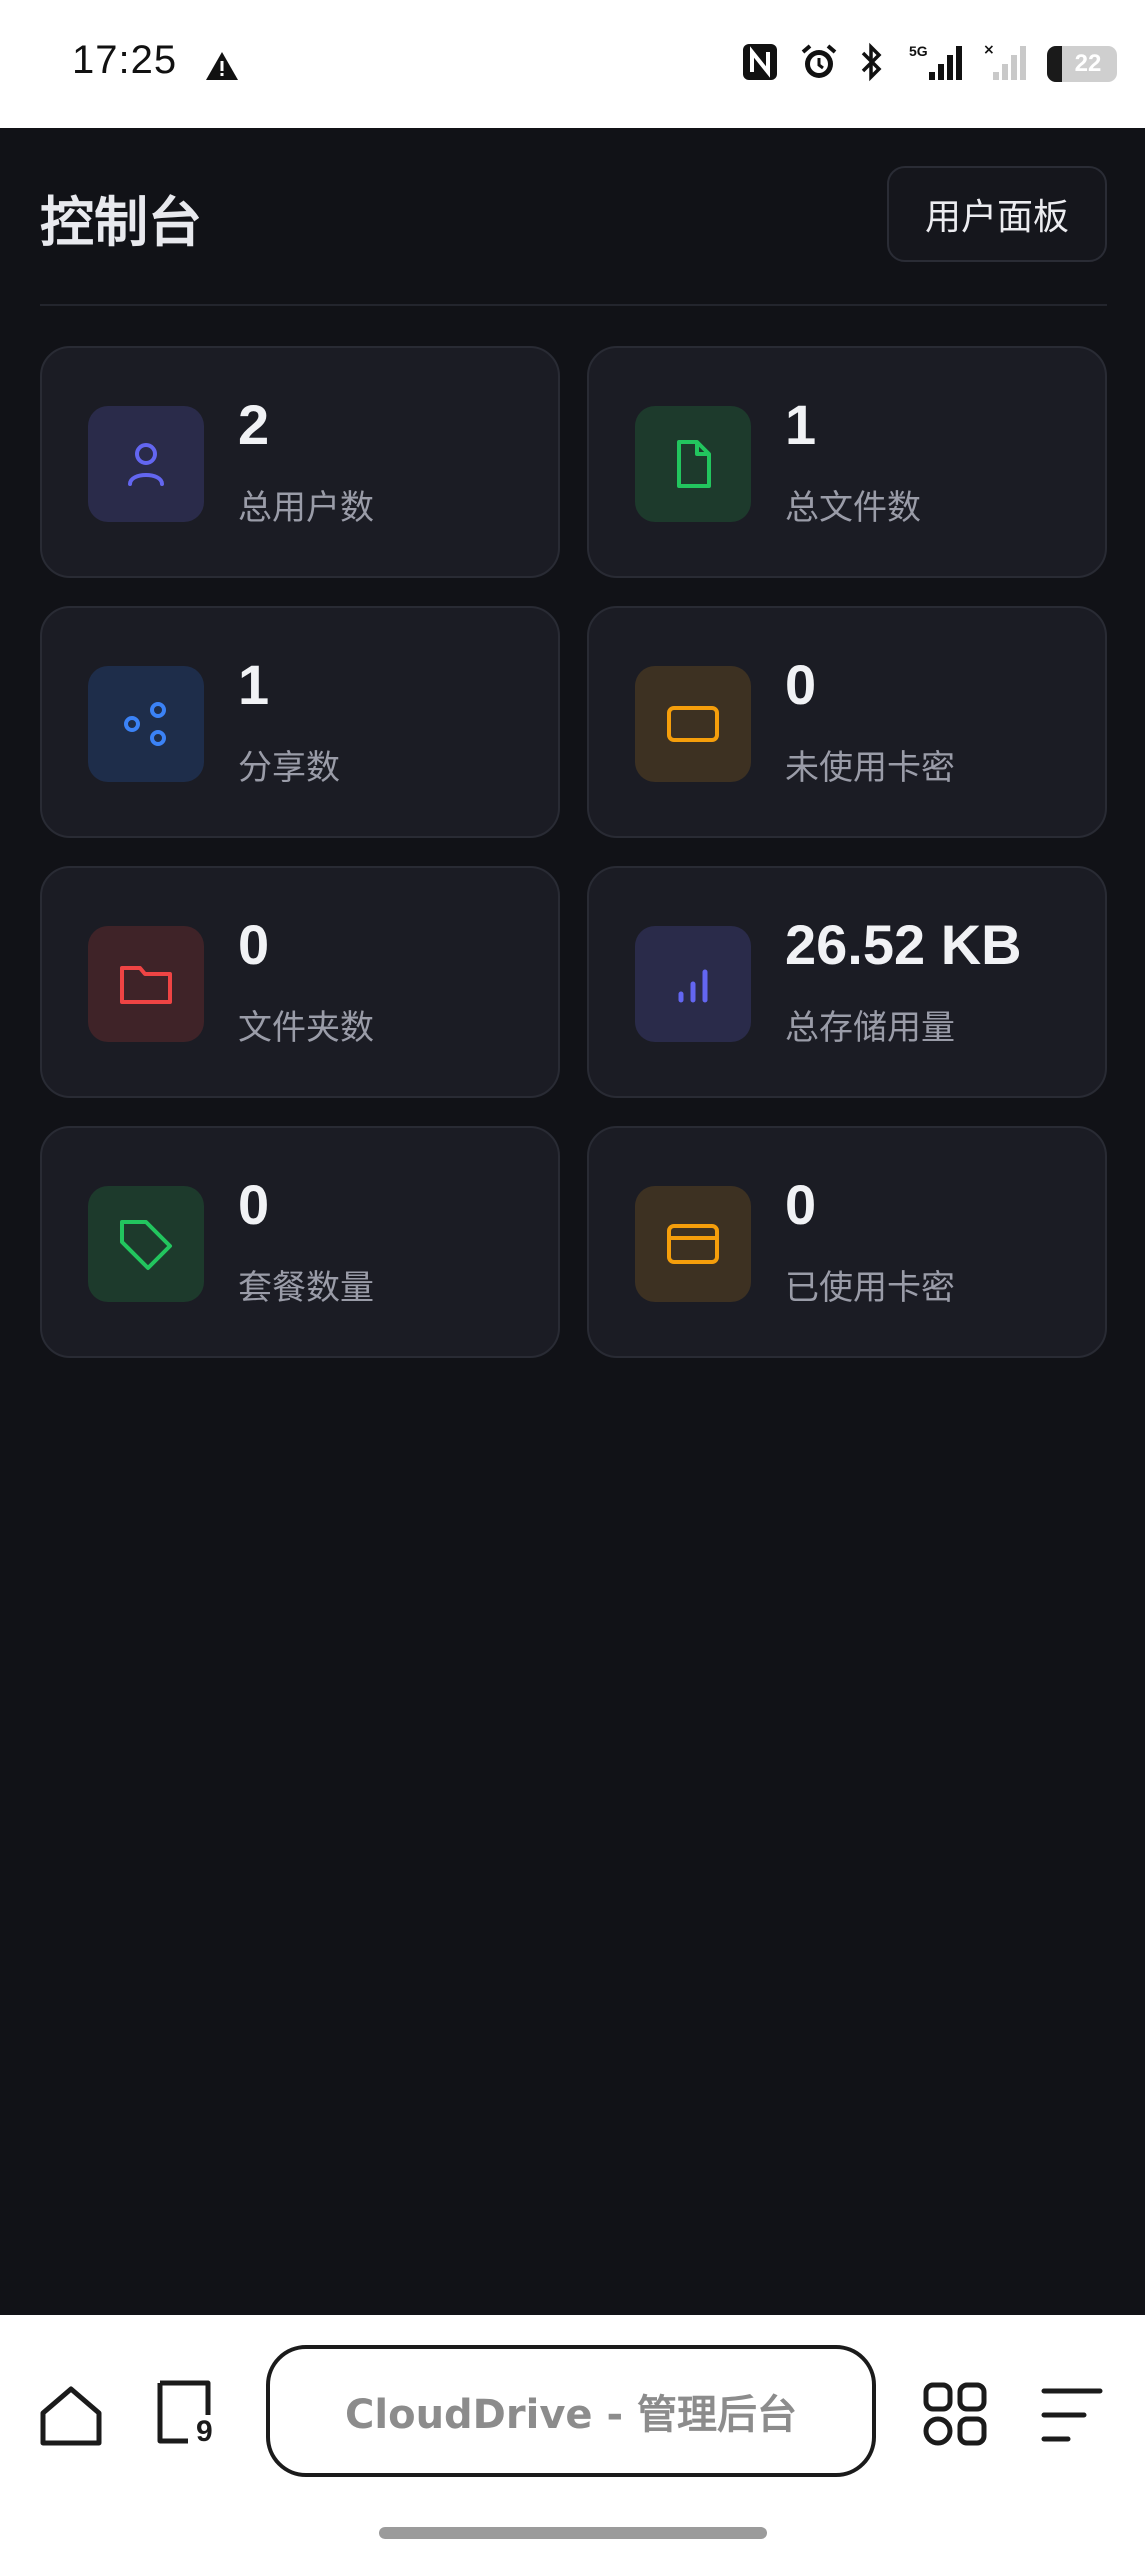 The width and height of the screenshot is (1145, 2560). Describe the element at coordinates (146, 464) in the screenshot. I see `user-icon` at that location.